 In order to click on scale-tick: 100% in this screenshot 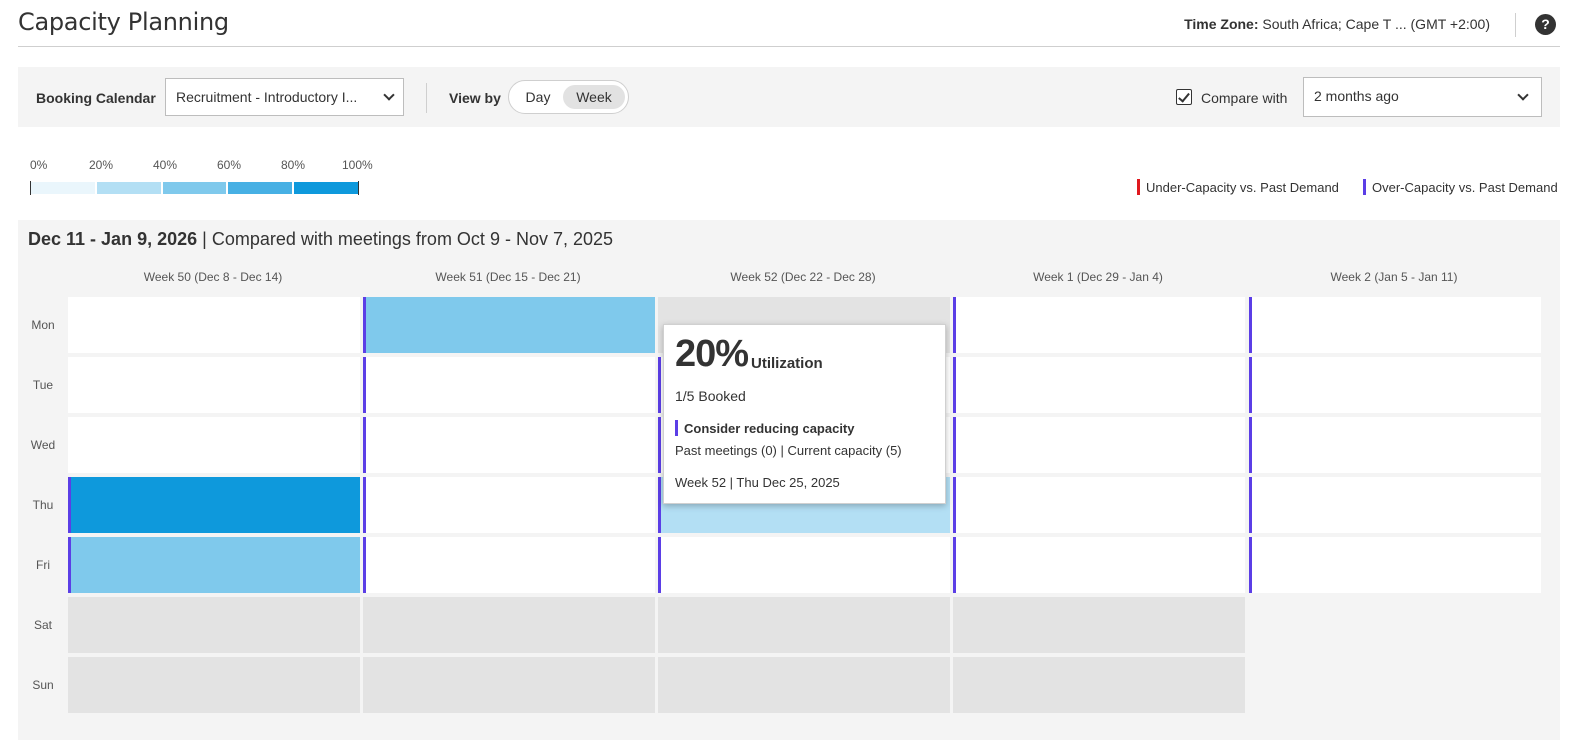, I will do `click(357, 165)`.